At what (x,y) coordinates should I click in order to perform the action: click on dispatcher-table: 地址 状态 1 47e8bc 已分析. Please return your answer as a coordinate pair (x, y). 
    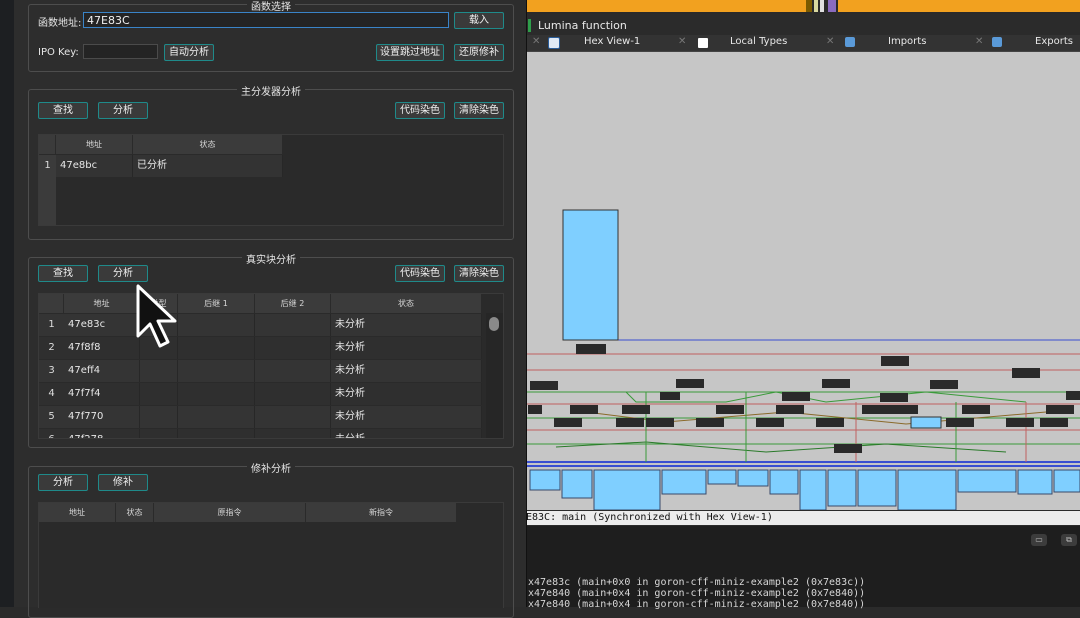
    Looking at the image, I should click on (271, 180).